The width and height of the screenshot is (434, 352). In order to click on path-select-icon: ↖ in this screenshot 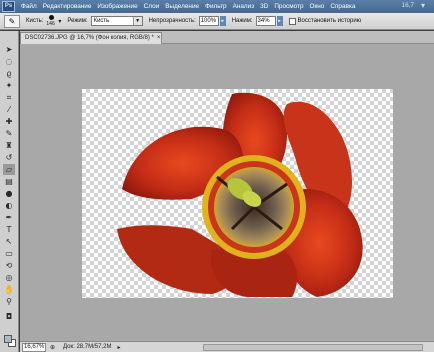, I will do `click(9, 241)`.